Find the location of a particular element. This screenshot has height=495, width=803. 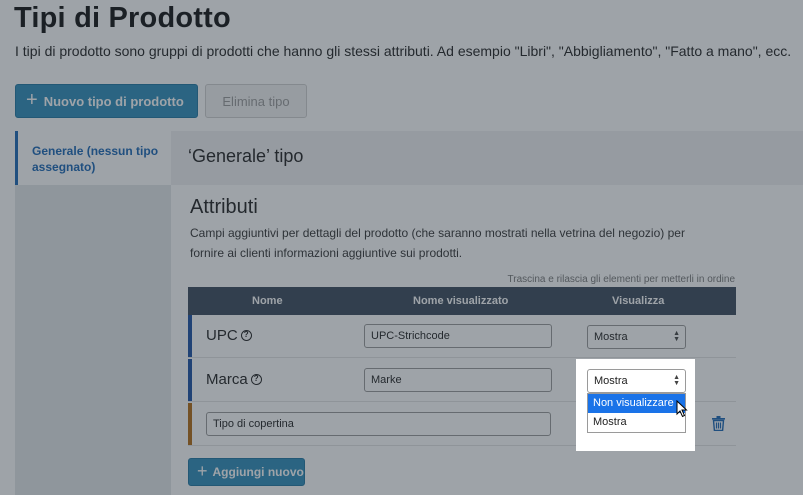

dropdown-option-hide: Non visualizzare is located at coordinates (636, 403).